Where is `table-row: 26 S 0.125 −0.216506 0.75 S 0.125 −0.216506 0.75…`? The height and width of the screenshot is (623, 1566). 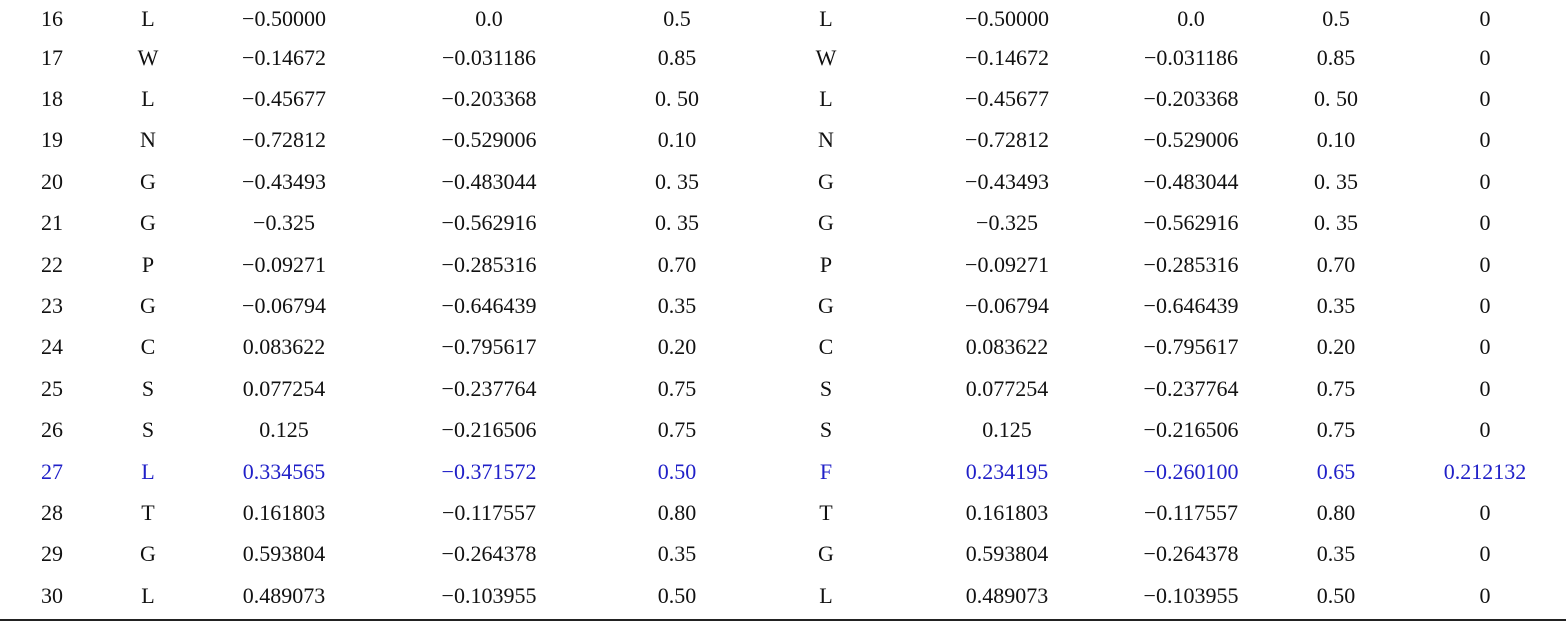
table-row: 26 S 0.125 −0.216506 0.75 S 0.125 −0.216506 0.75… is located at coordinates (783, 430).